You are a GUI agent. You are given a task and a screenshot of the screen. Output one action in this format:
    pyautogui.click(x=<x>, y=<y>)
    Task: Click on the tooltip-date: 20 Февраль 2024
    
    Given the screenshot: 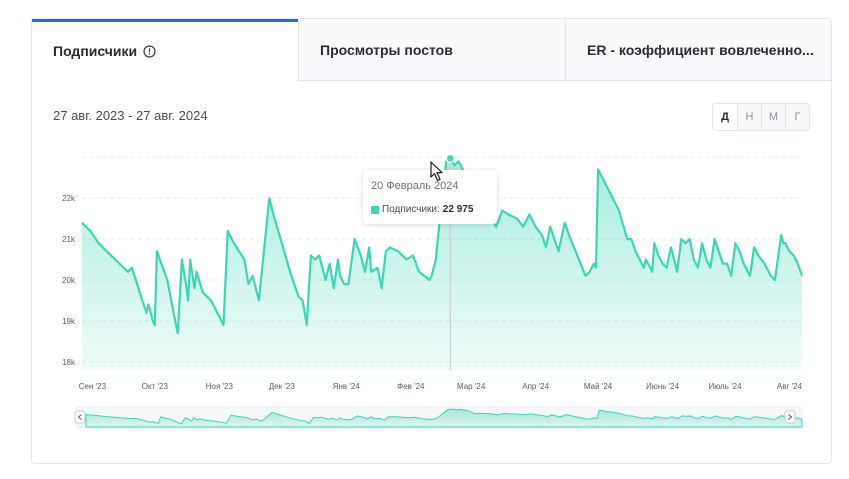 What is the action you would take?
    pyautogui.click(x=415, y=186)
    